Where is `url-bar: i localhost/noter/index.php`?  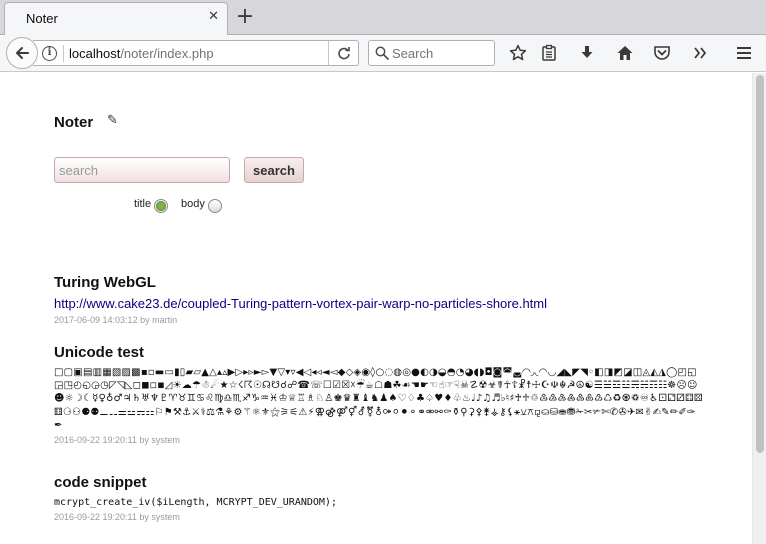
url-bar: i localhost/noter/index.php is located at coordinates (196, 53).